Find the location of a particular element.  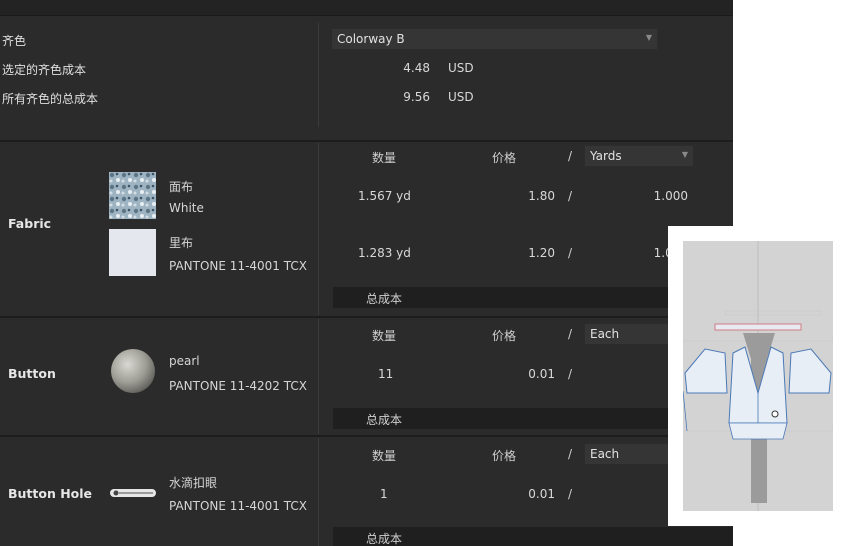

buttonhole-item-name: 水滴扣眼 is located at coordinates (193, 483).